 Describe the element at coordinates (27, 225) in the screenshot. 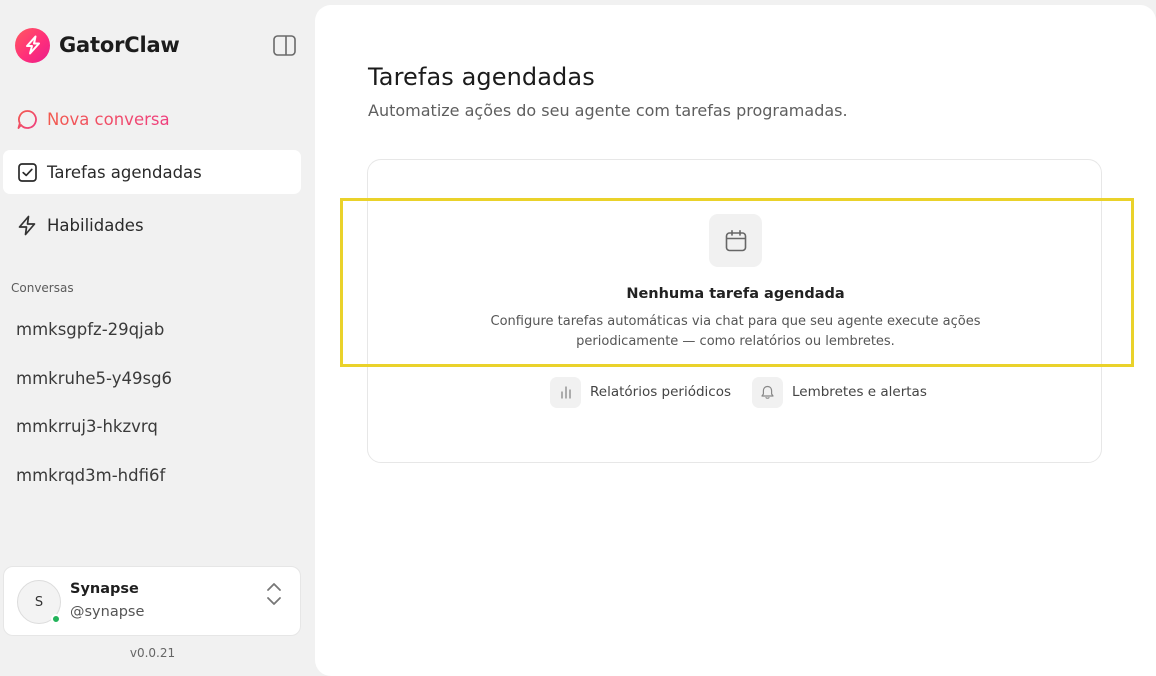

I see `lightning-icon` at that location.